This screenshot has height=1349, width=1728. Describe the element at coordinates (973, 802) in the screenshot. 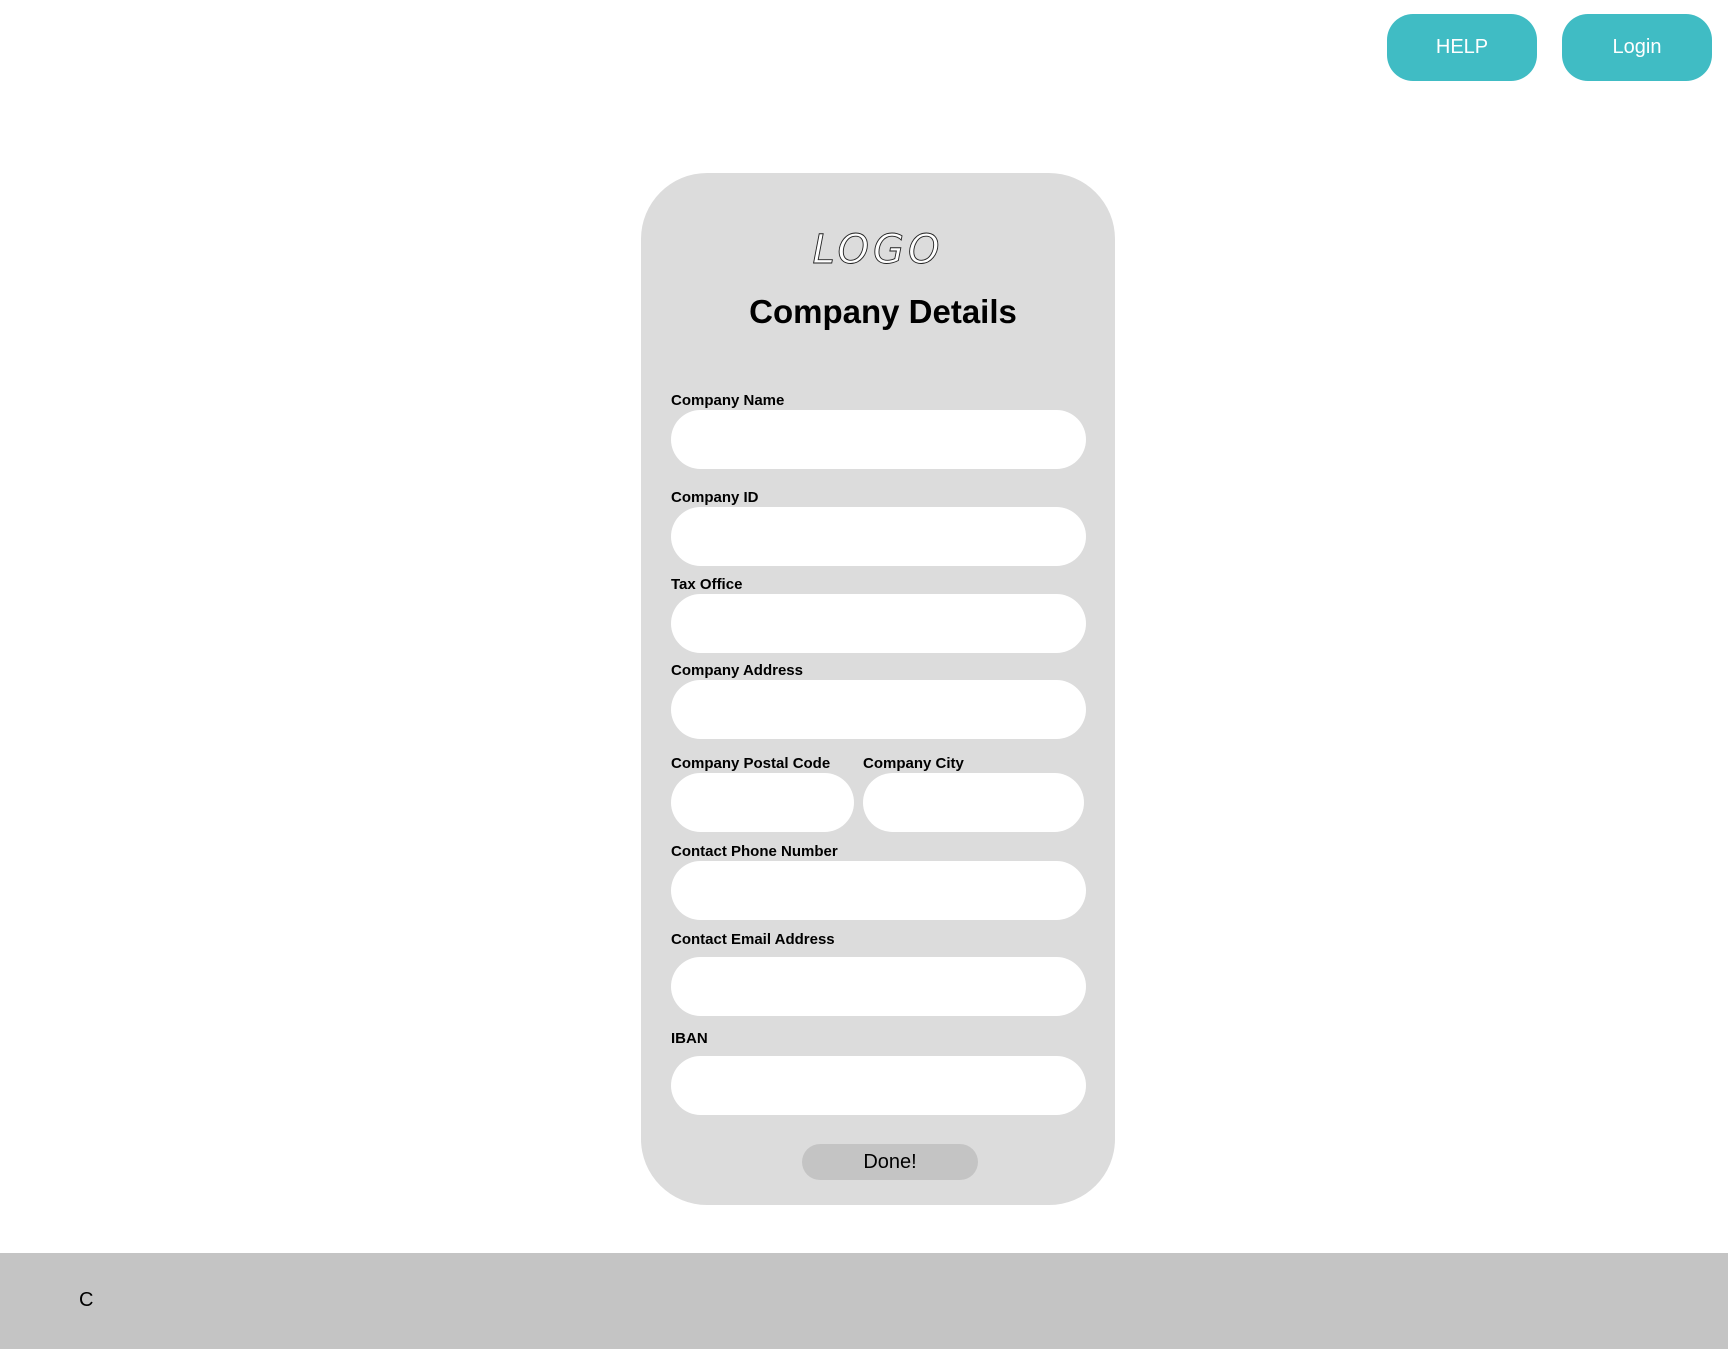

I see `city-input` at that location.